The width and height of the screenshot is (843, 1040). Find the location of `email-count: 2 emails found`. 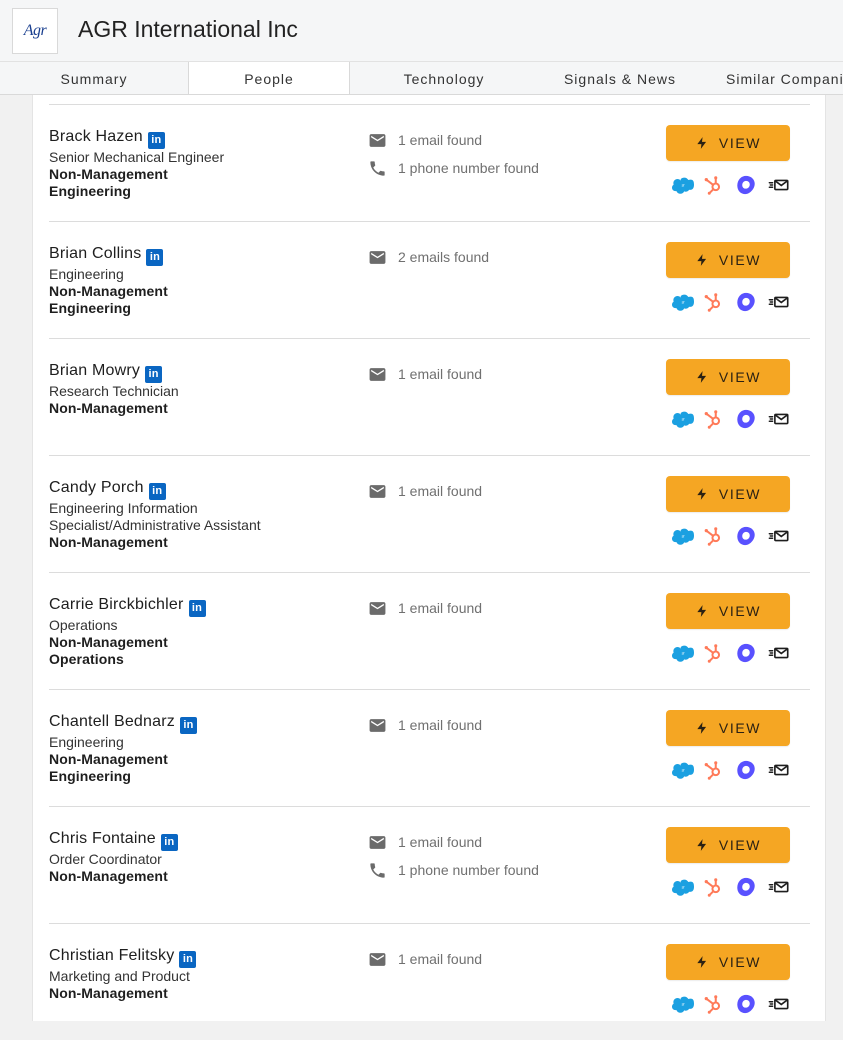

email-count: 2 emails found is located at coordinates (428, 257).